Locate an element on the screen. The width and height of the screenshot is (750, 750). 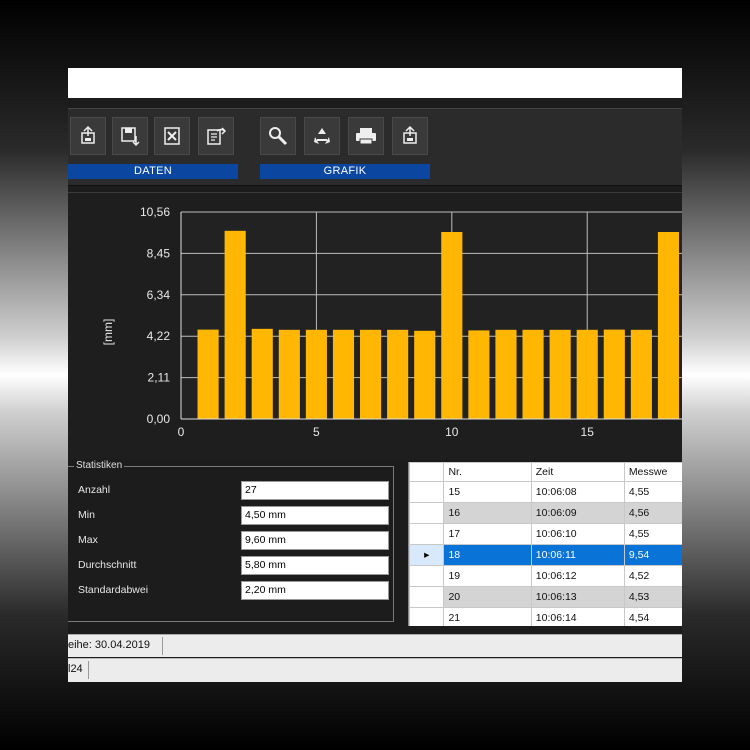
title-bar is located at coordinates (375, 83).